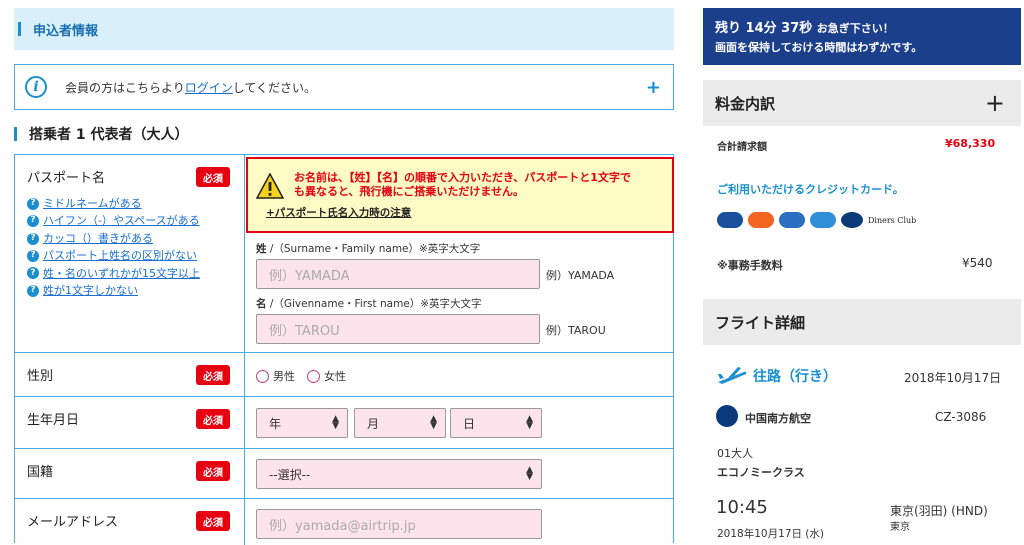 The image size is (1024, 545). What do you see at coordinates (900, 527) in the screenshot?
I see `departure-city: 東京` at bounding box center [900, 527].